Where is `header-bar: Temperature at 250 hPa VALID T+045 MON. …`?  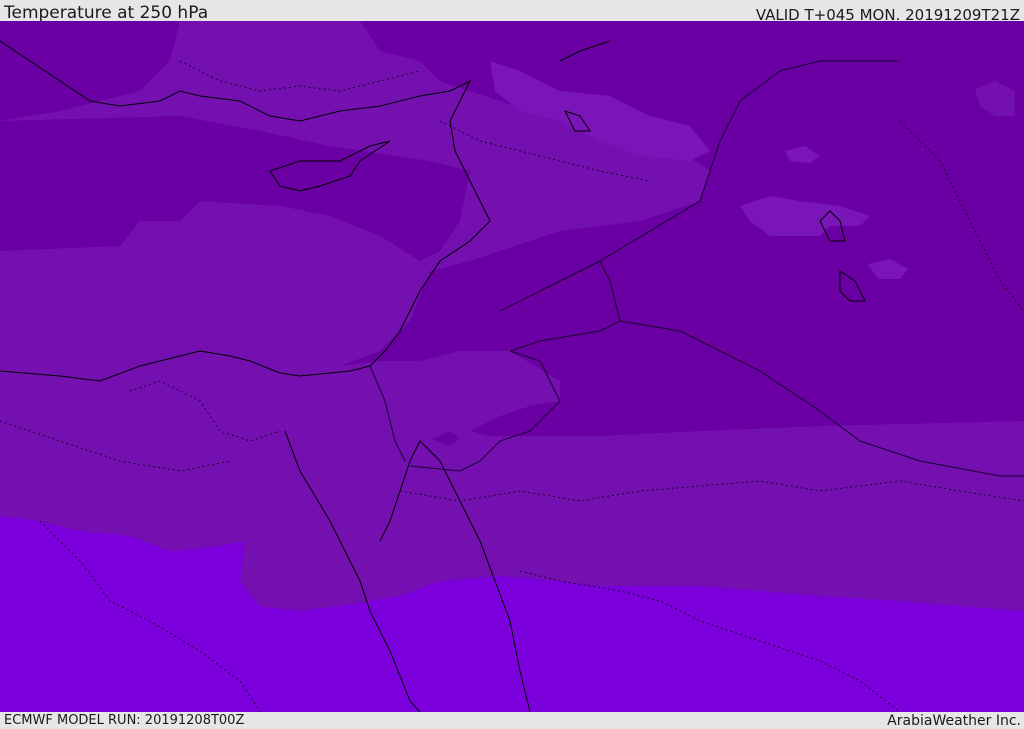
header-bar: Temperature at 250 hPa VALID T+045 MON. … is located at coordinates (512, 12).